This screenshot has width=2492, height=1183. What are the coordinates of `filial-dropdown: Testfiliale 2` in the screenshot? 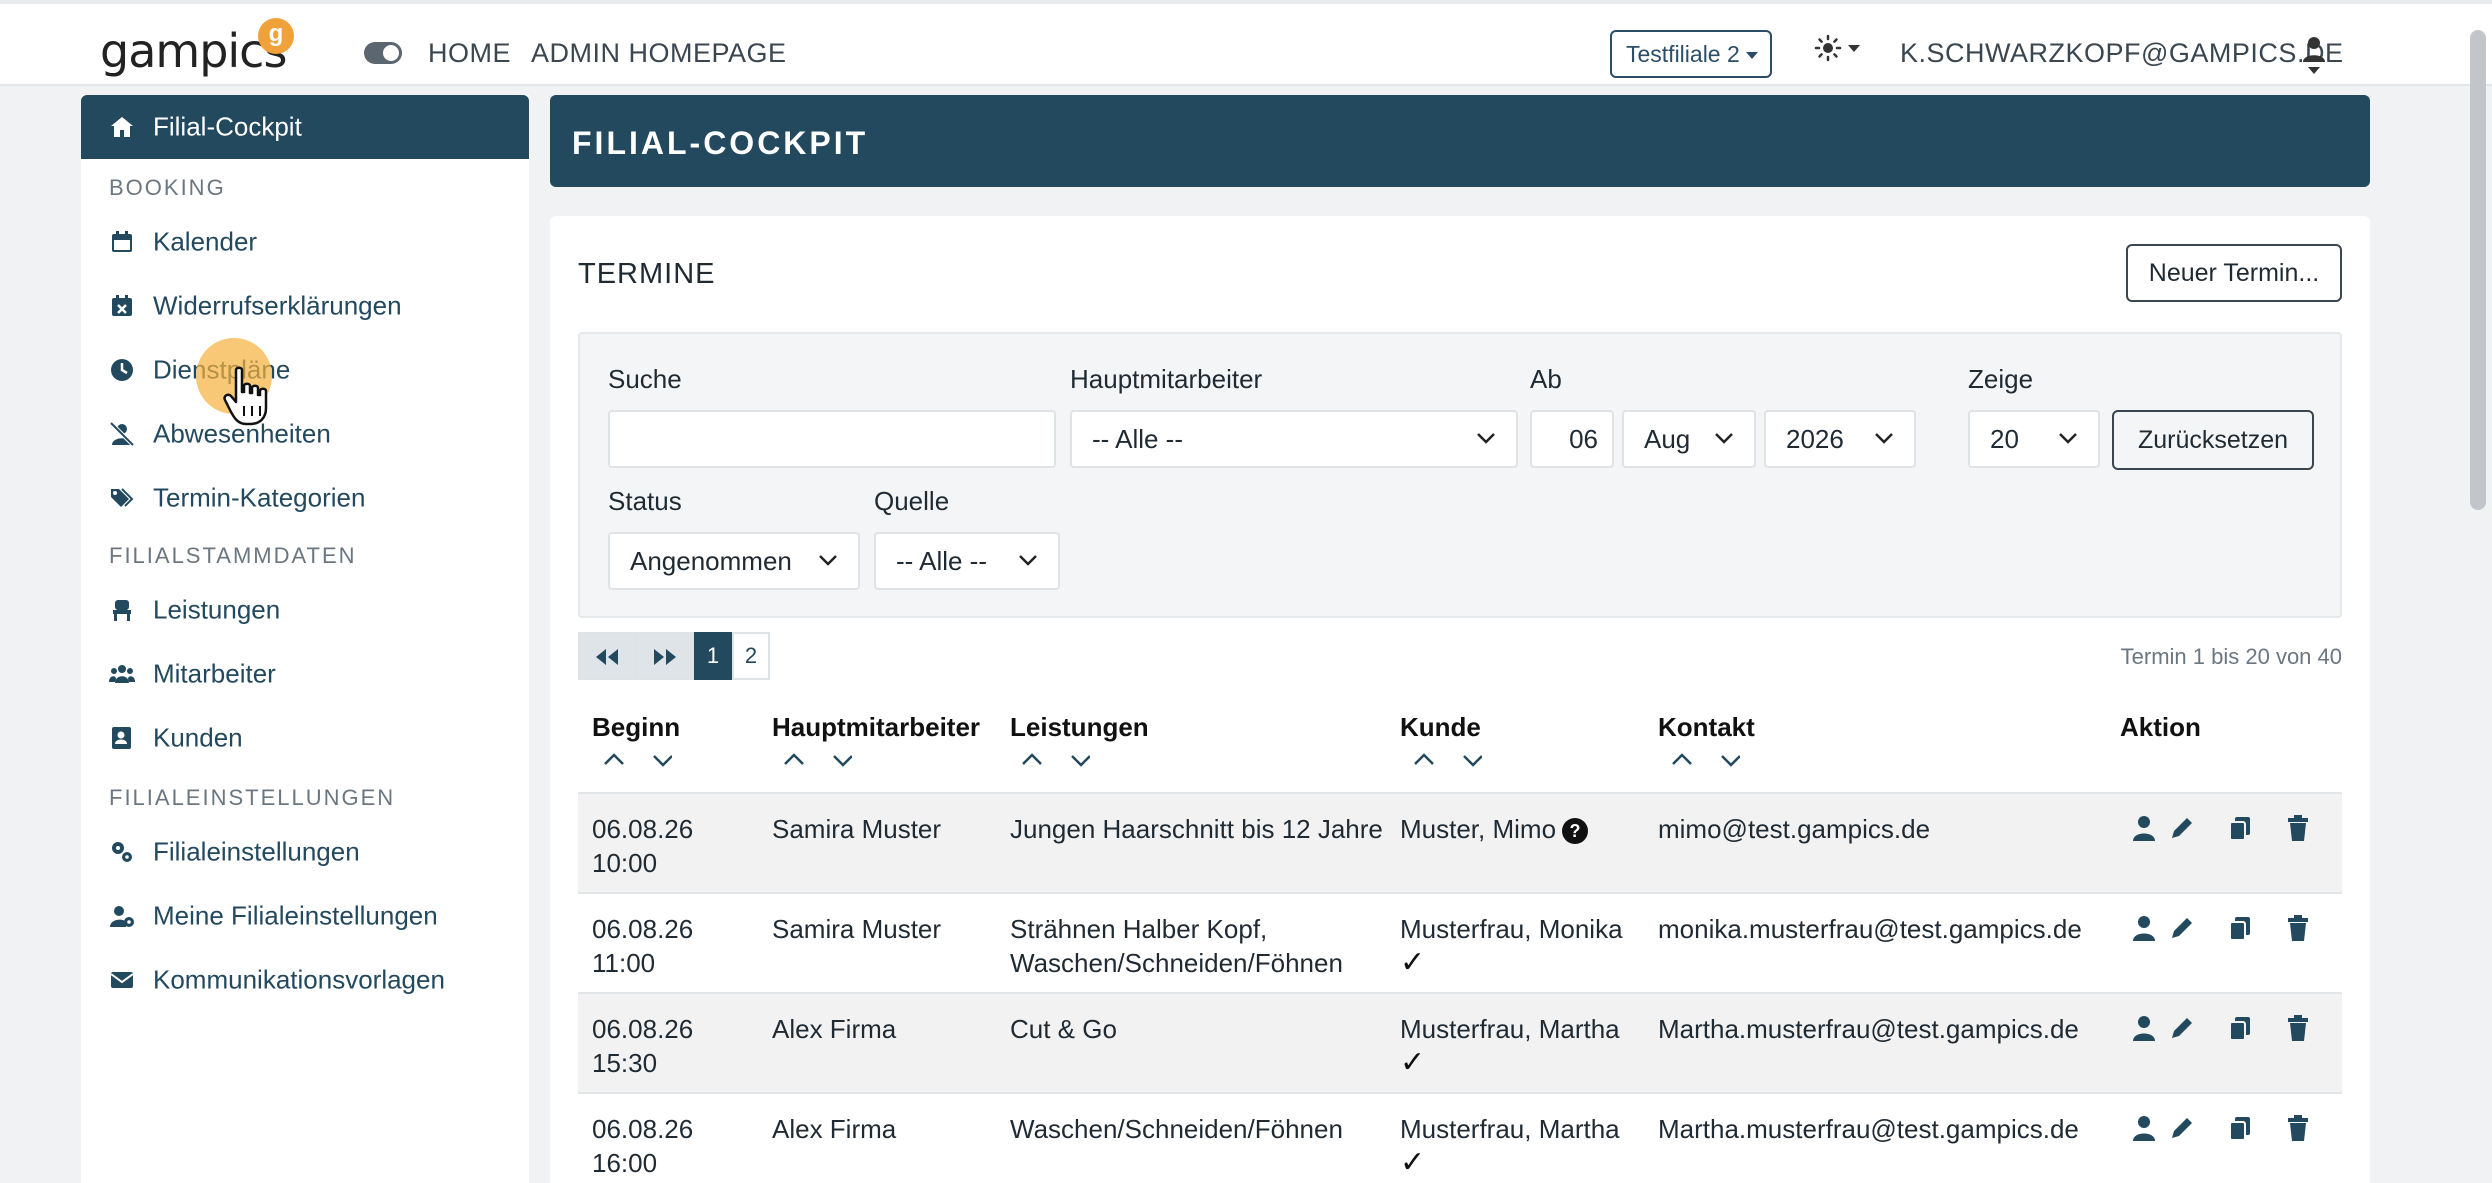 It's located at (1691, 54).